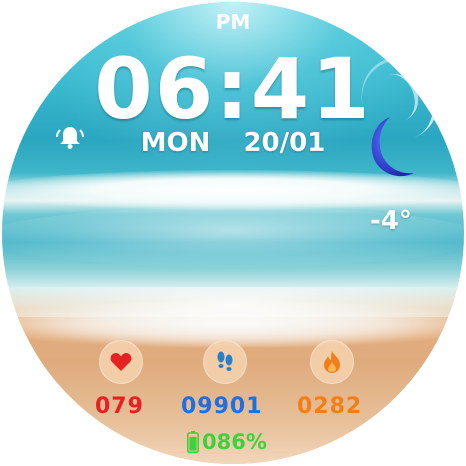 This screenshot has height=466, width=466. I want to click on steps-button, so click(225, 362).